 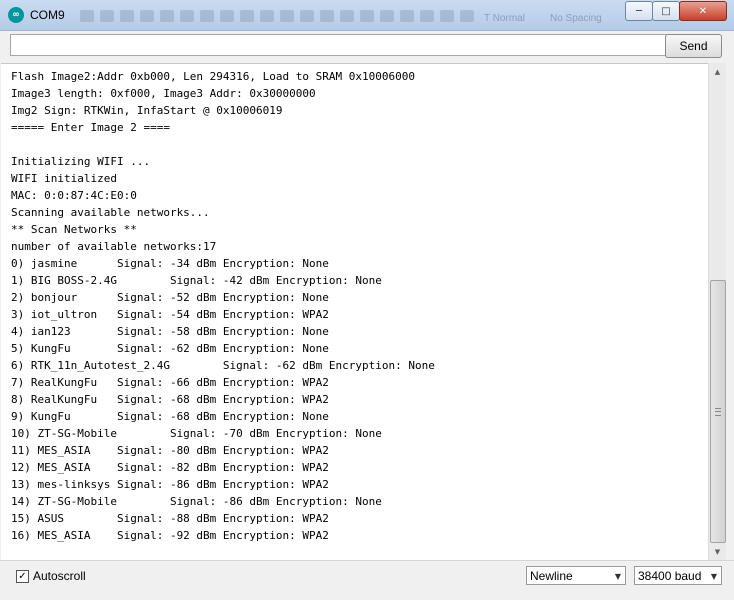 I want to click on output-line: MAC: 0:0:87:4C:E0:0, so click(x=74, y=195).